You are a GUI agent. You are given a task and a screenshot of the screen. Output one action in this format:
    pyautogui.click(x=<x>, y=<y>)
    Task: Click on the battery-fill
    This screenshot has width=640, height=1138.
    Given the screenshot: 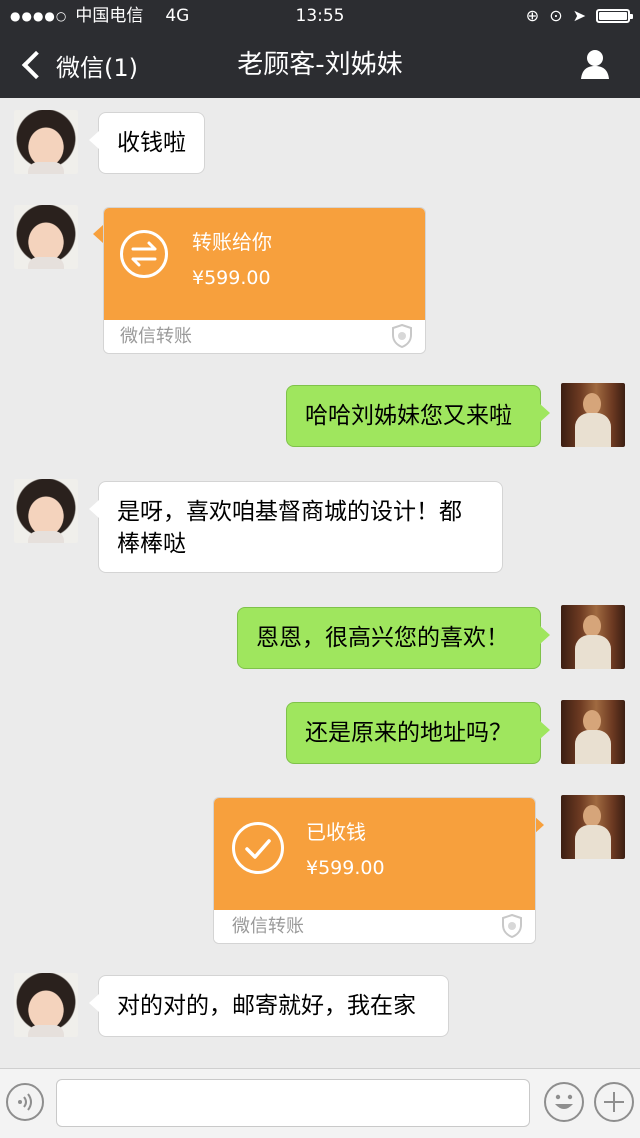 What is the action you would take?
    pyautogui.click(x=613, y=16)
    